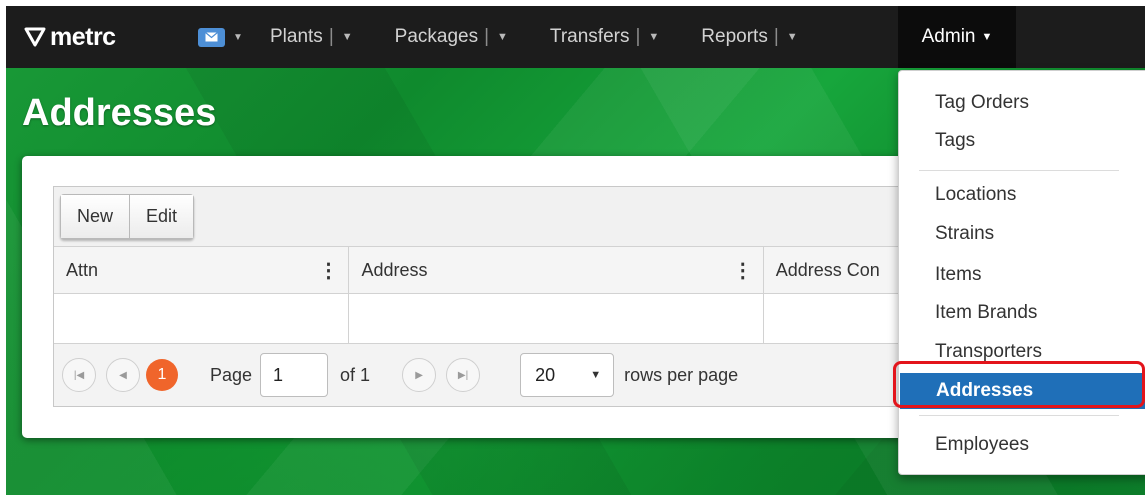 This screenshot has width=1145, height=495. Describe the element at coordinates (82, 269) in the screenshot. I see `column-header-label: Attn` at that location.